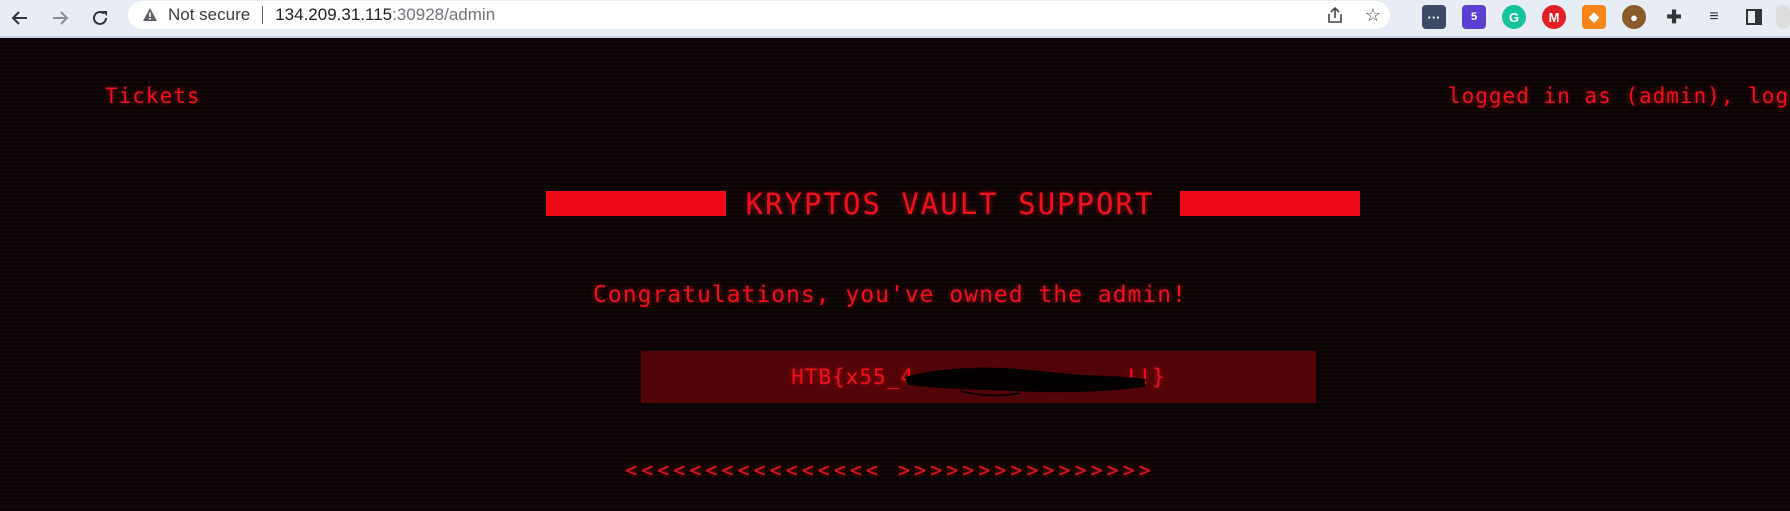 The height and width of the screenshot is (511, 1790). What do you see at coordinates (1434, 17) in the screenshot?
I see `extension-dots-icon: ···` at bounding box center [1434, 17].